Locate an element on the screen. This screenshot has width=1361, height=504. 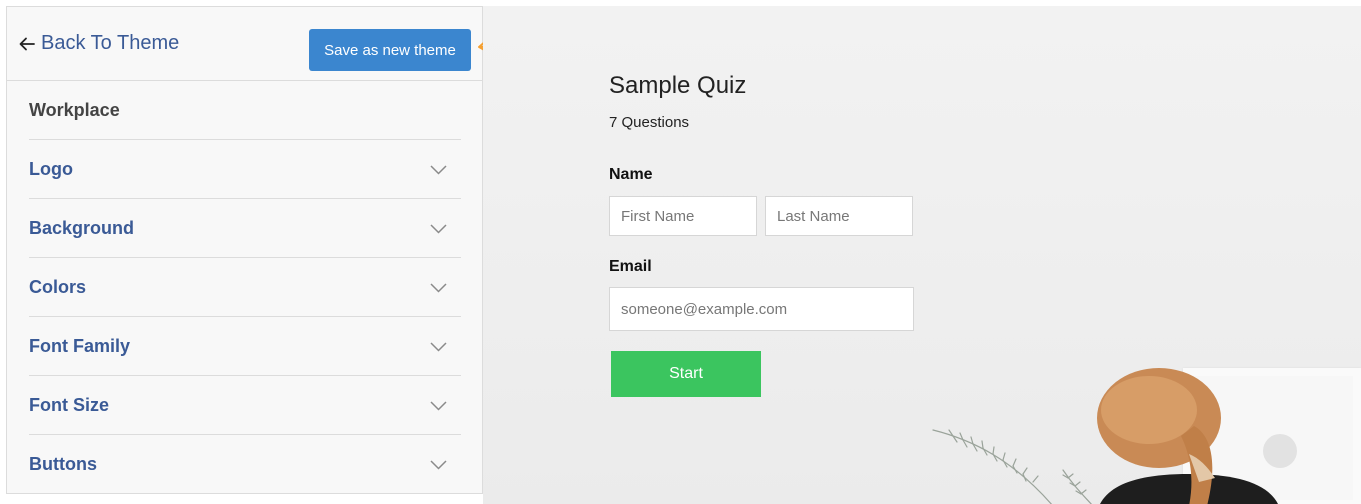
section-label: Logo is located at coordinates (51, 169).